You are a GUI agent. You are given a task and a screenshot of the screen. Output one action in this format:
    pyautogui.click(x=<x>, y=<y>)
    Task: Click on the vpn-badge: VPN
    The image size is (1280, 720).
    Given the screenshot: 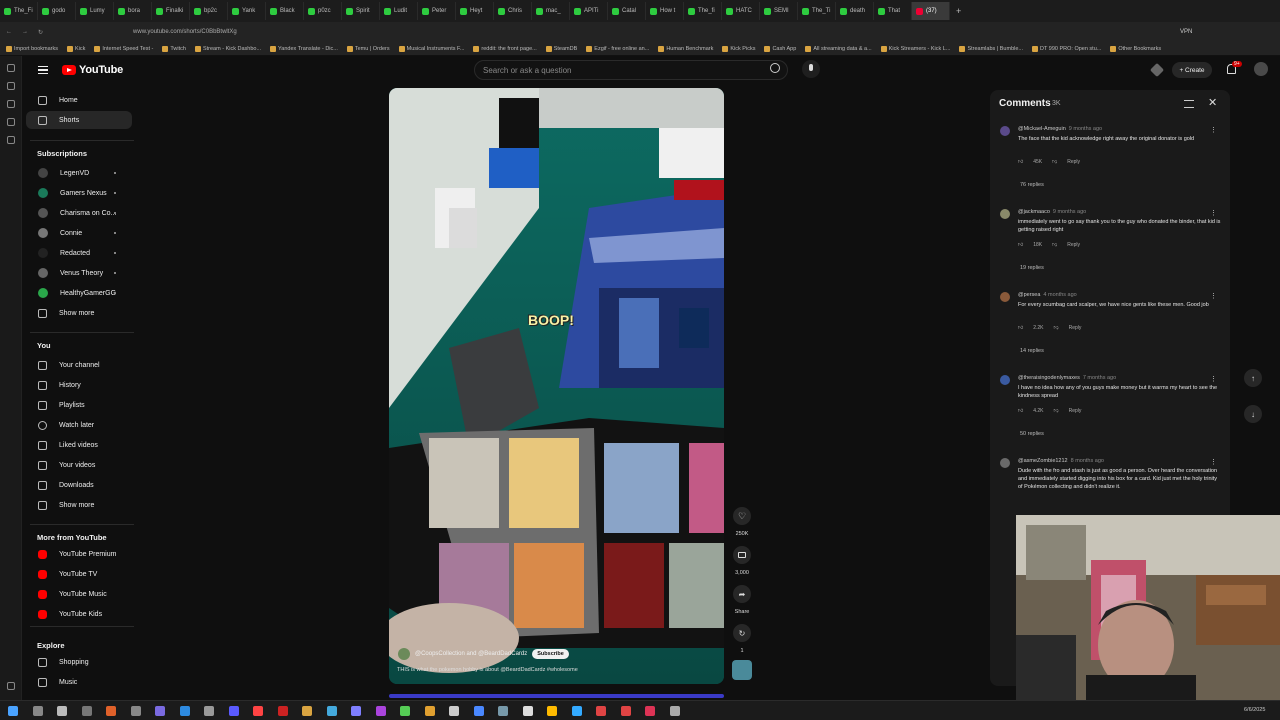 What is the action you would take?
    pyautogui.click(x=1186, y=32)
    